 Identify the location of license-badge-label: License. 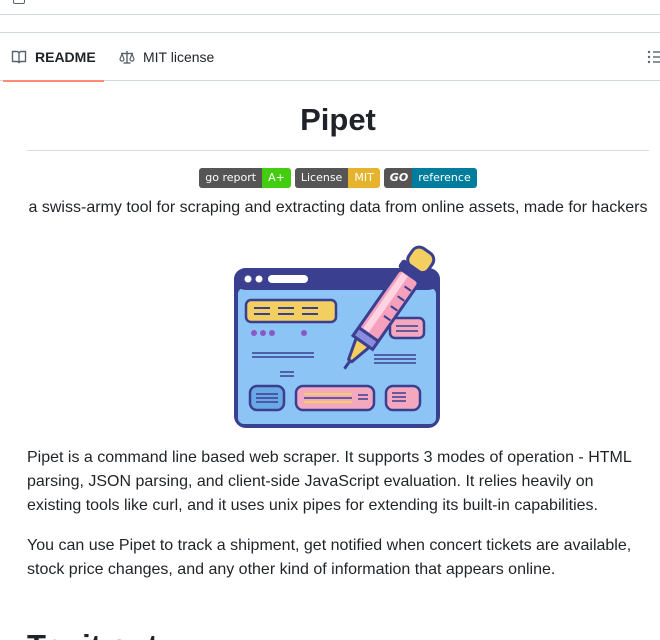
(321, 178).